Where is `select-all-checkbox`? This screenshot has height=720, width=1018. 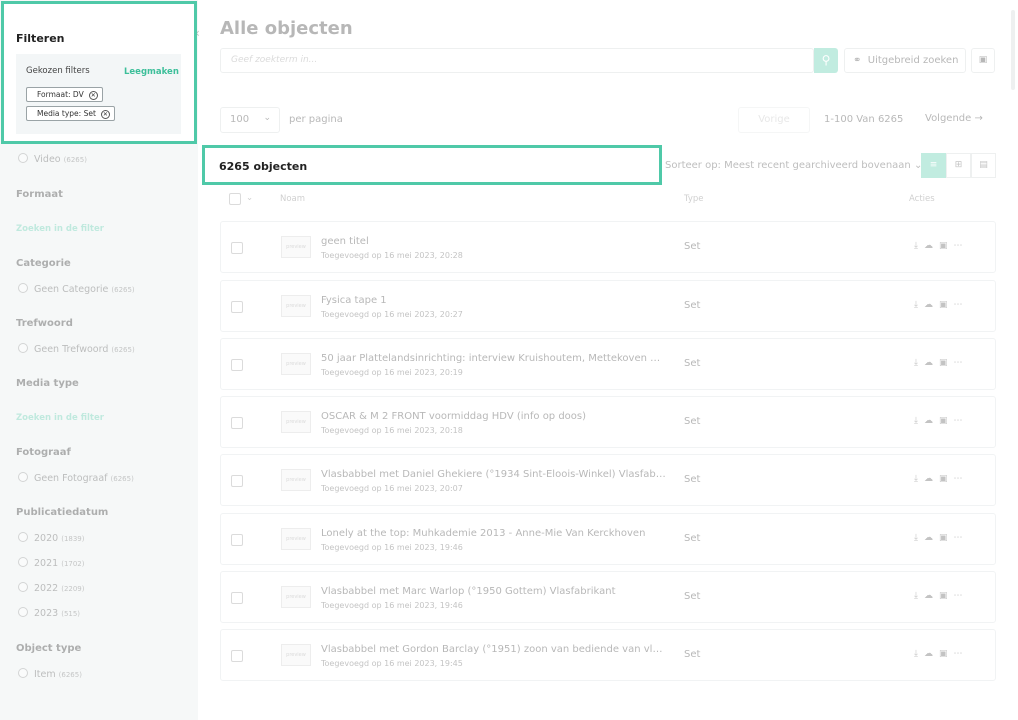
select-all-checkbox is located at coordinates (235, 199).